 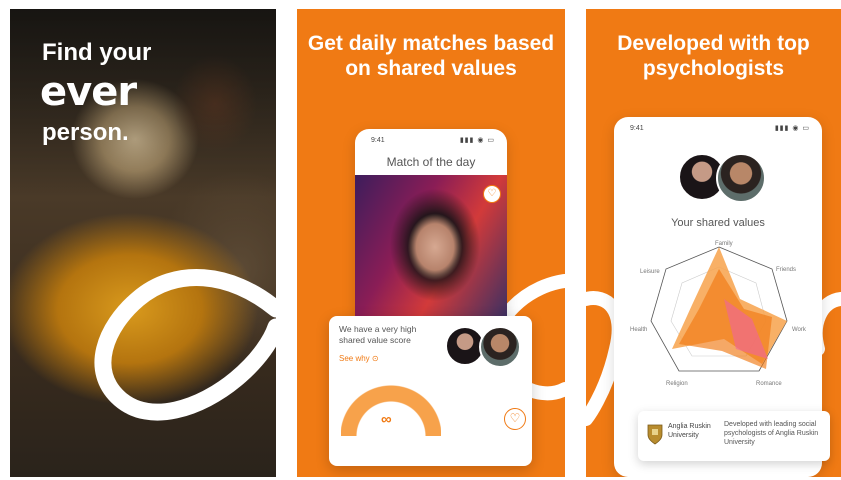 I want to click on radar-label-leisure: Leisure, so click(x=650, y=272).